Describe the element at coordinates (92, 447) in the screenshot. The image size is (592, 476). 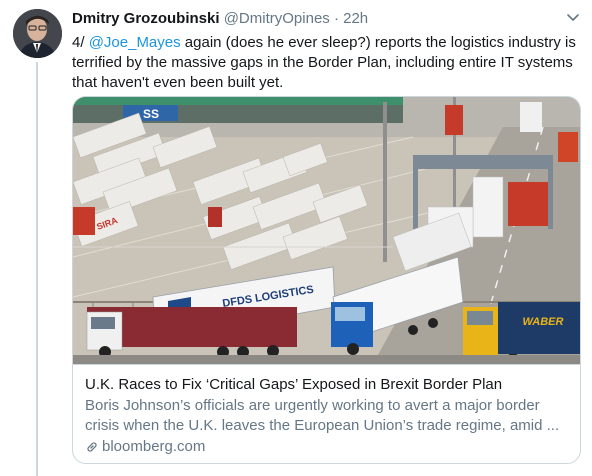
I see `link-icon` at that location.